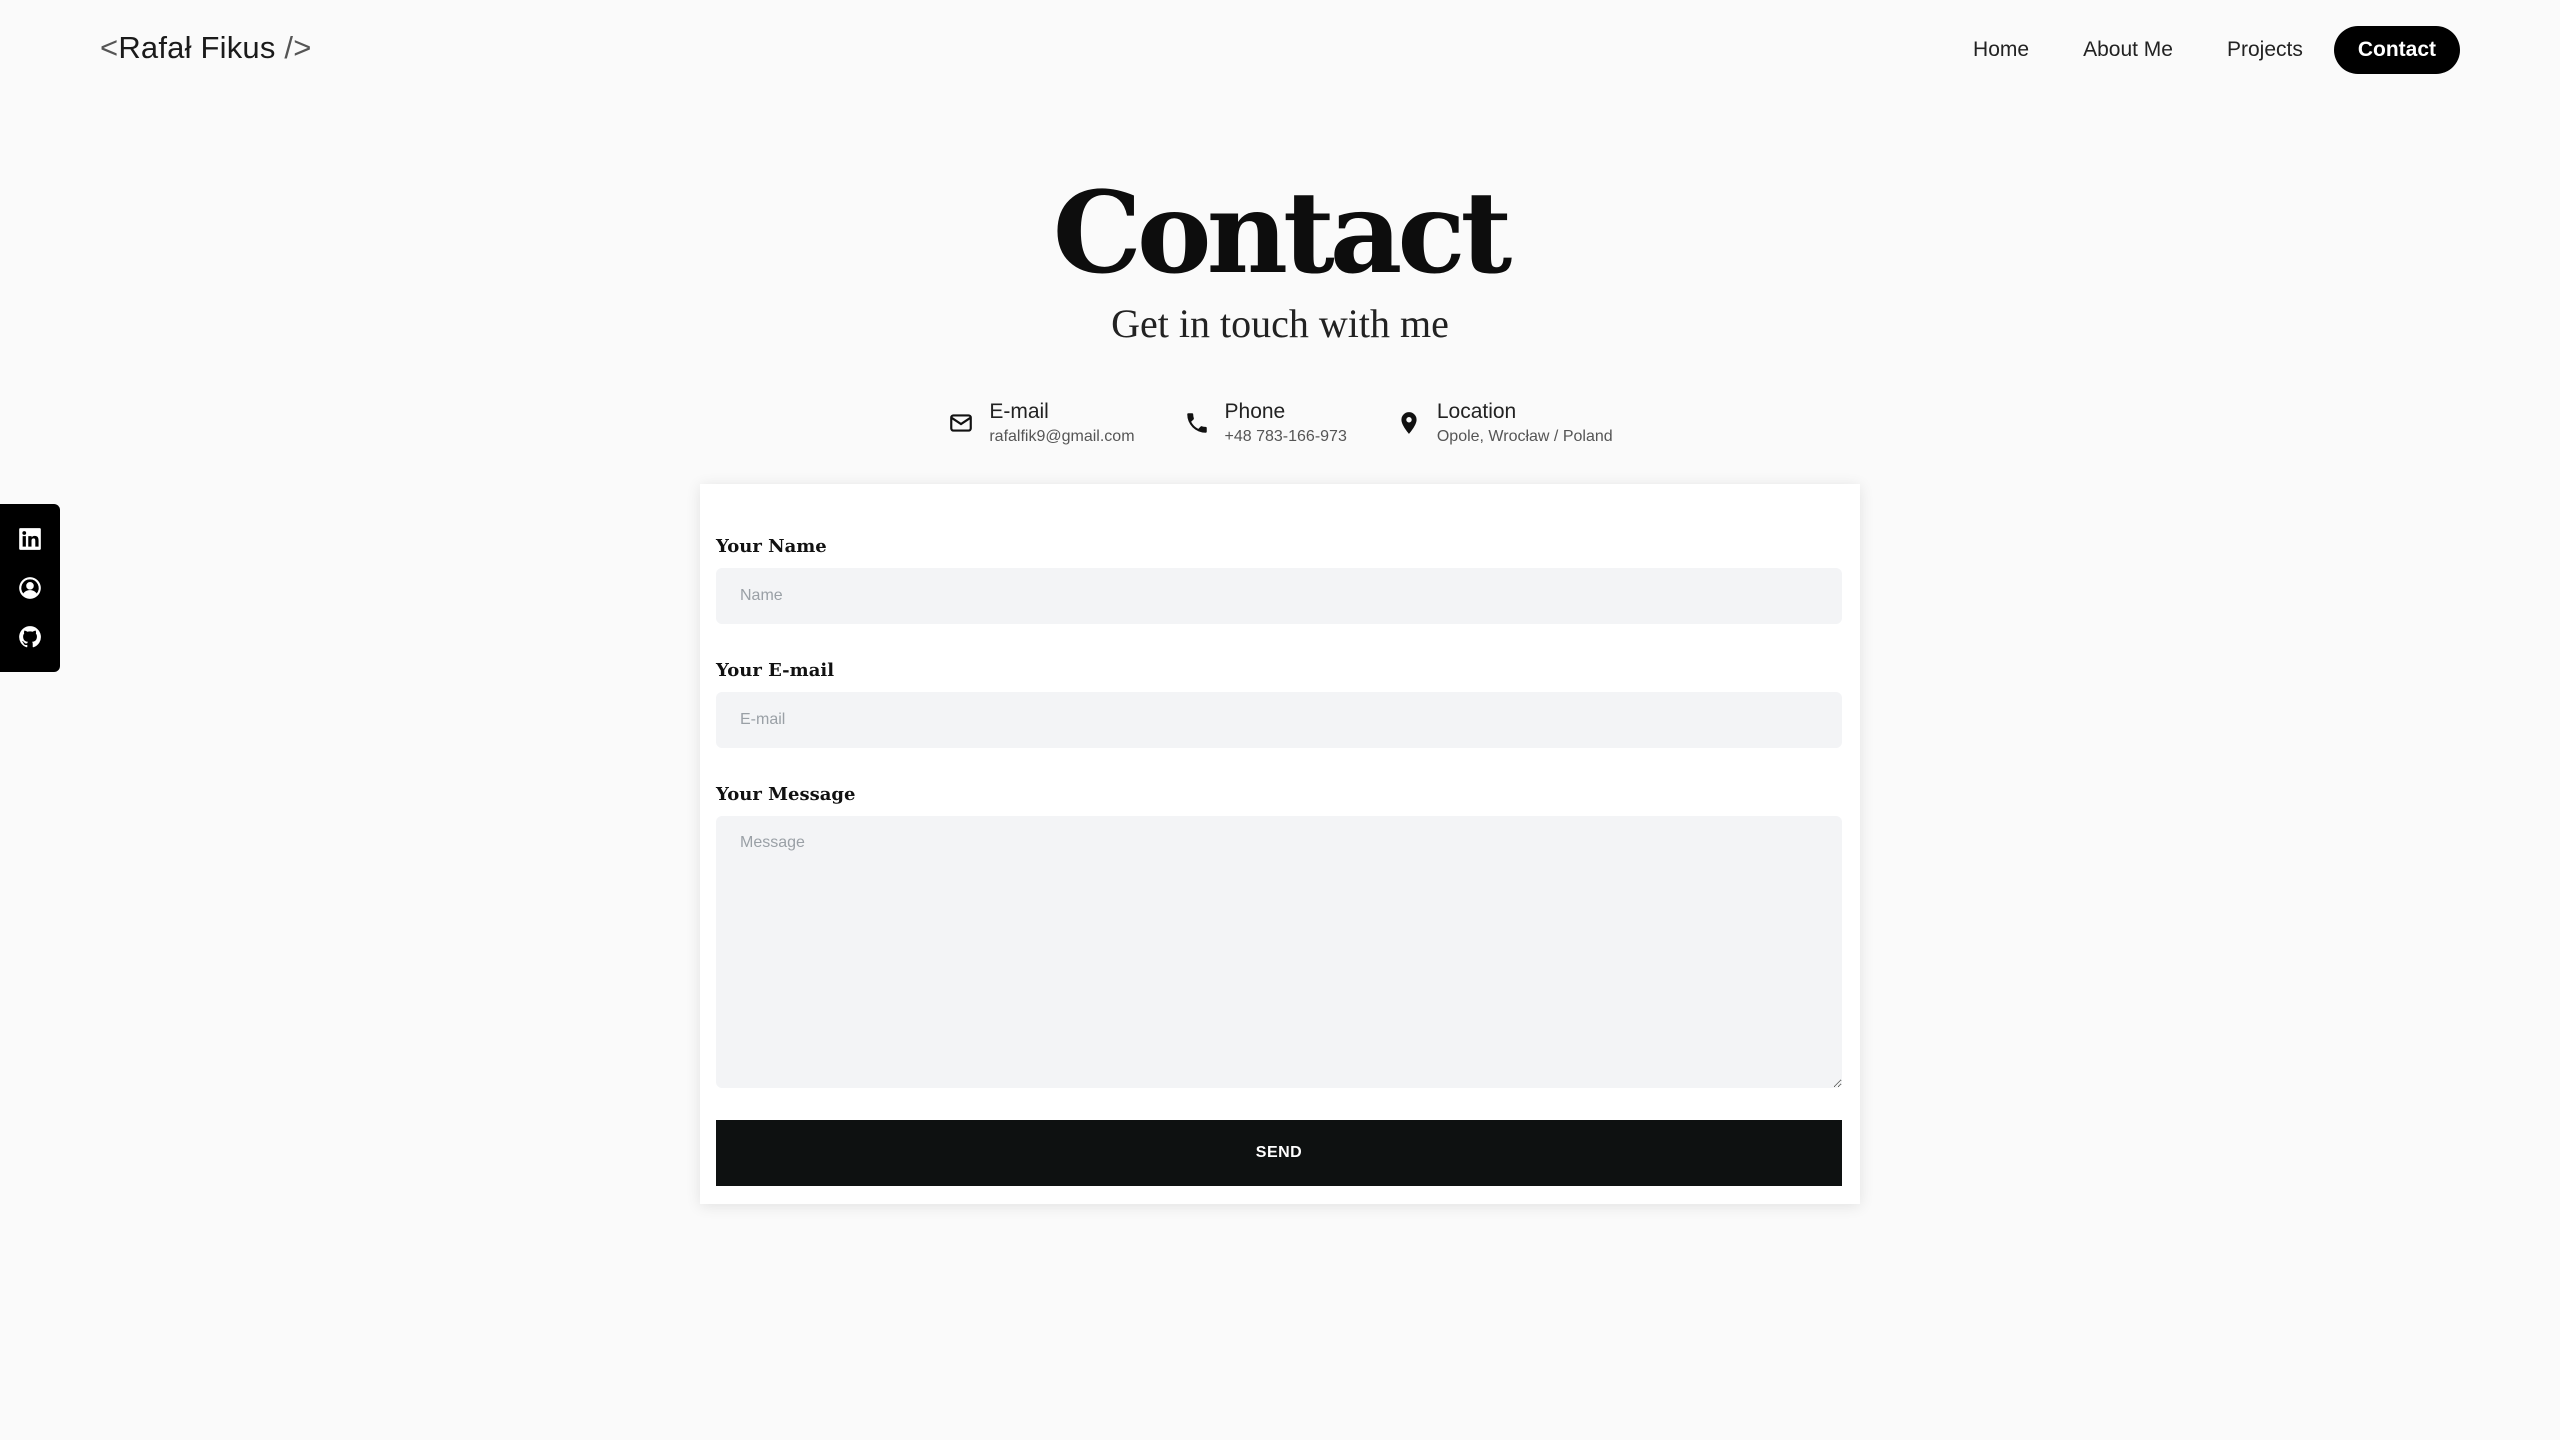 This screenshot has width=2560, height=1440. I want to click on phone-icon, so click(1197, 423).